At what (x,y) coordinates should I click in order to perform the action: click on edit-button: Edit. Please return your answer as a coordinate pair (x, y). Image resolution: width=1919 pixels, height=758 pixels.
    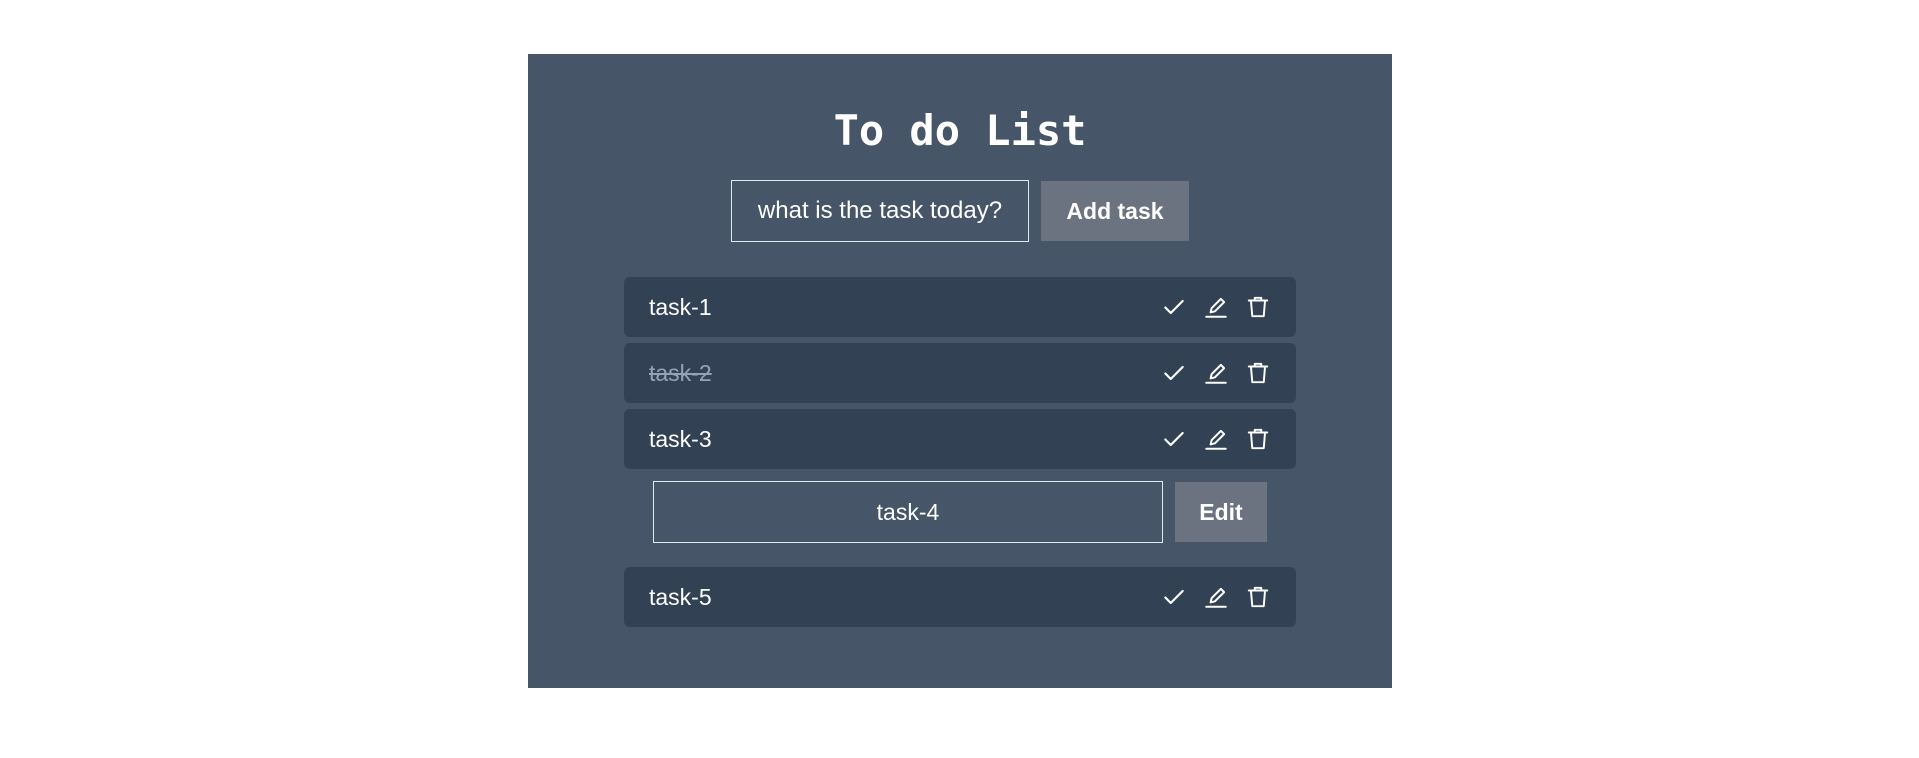
    Looking at the image, I should click on (1221, 512).